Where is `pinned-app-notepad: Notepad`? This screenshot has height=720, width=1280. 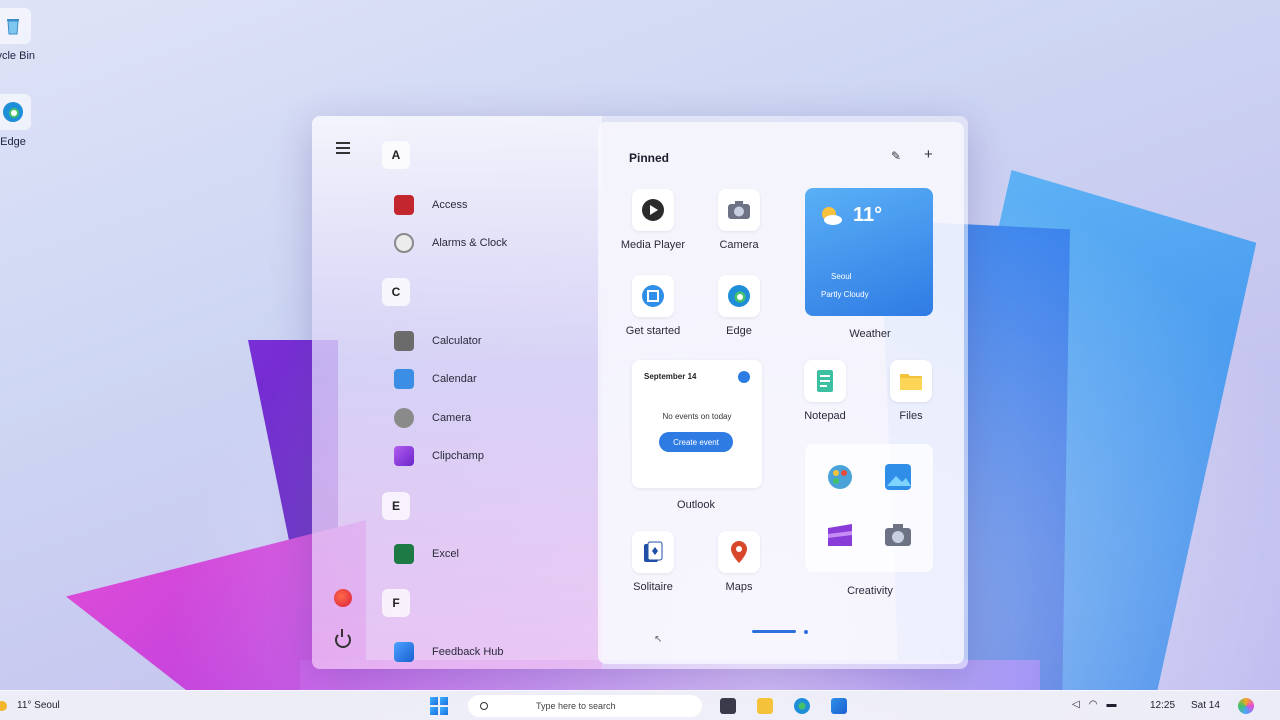 pinned-app-notepad: Notepad is located at coordinates (825, 391).